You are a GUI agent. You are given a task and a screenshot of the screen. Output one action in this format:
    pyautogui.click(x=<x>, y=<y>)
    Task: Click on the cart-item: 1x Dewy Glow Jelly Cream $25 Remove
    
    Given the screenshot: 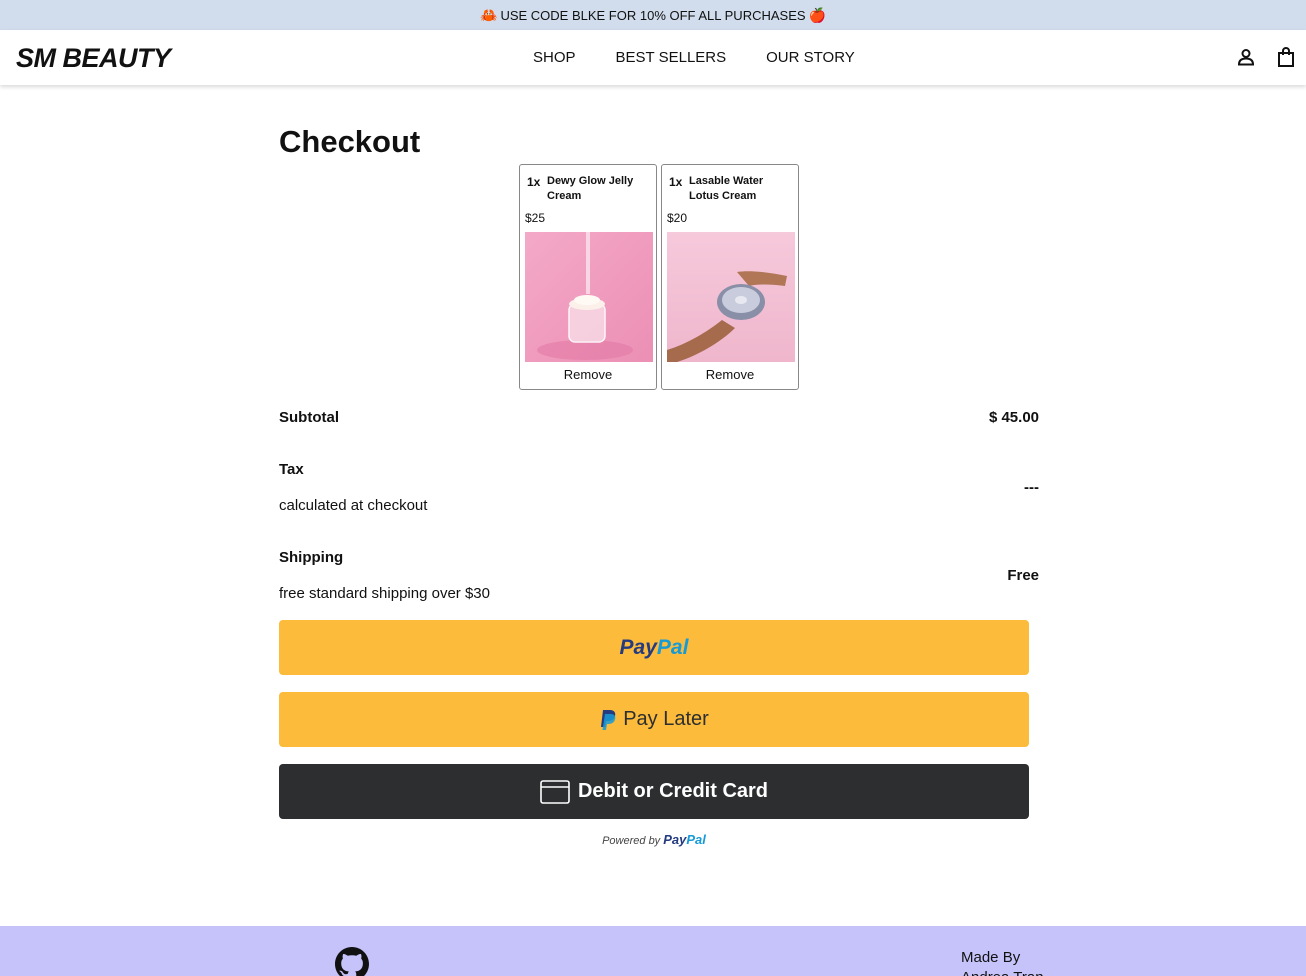 What is the action you would take?
    pyautogui.click(x=588, y=277)
    